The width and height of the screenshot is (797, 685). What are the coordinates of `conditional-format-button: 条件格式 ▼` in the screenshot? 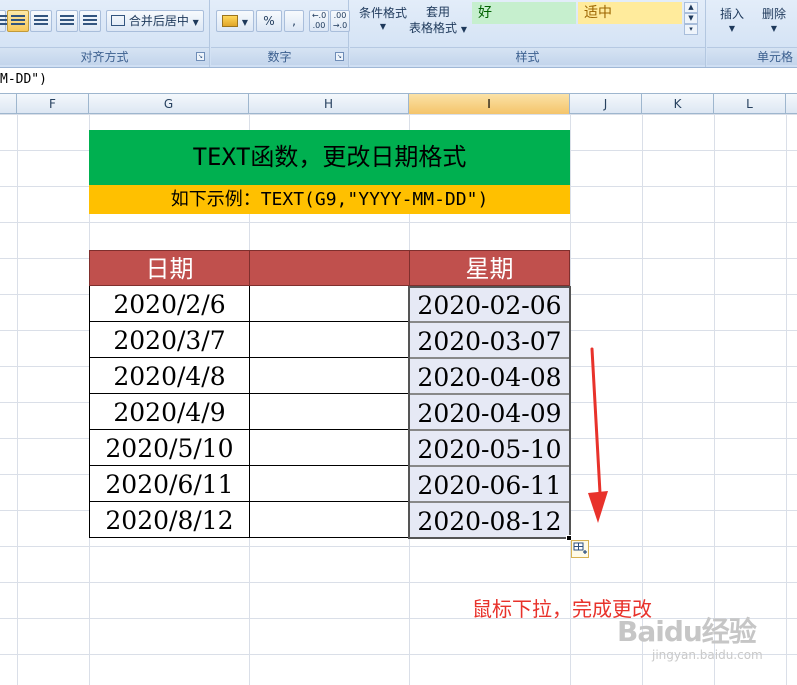 It's located at (383, 24).